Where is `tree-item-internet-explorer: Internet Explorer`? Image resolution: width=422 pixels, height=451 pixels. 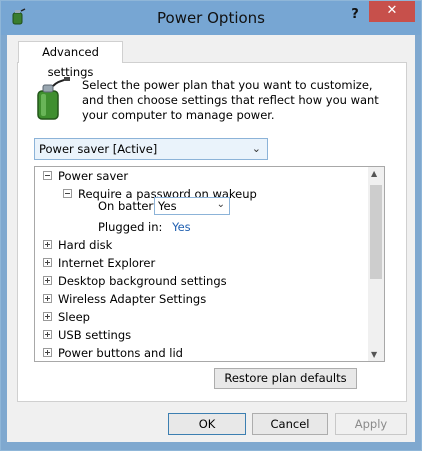
tree-item-internet-explorer: Internet Explorer is located at coordinates (99, 264).